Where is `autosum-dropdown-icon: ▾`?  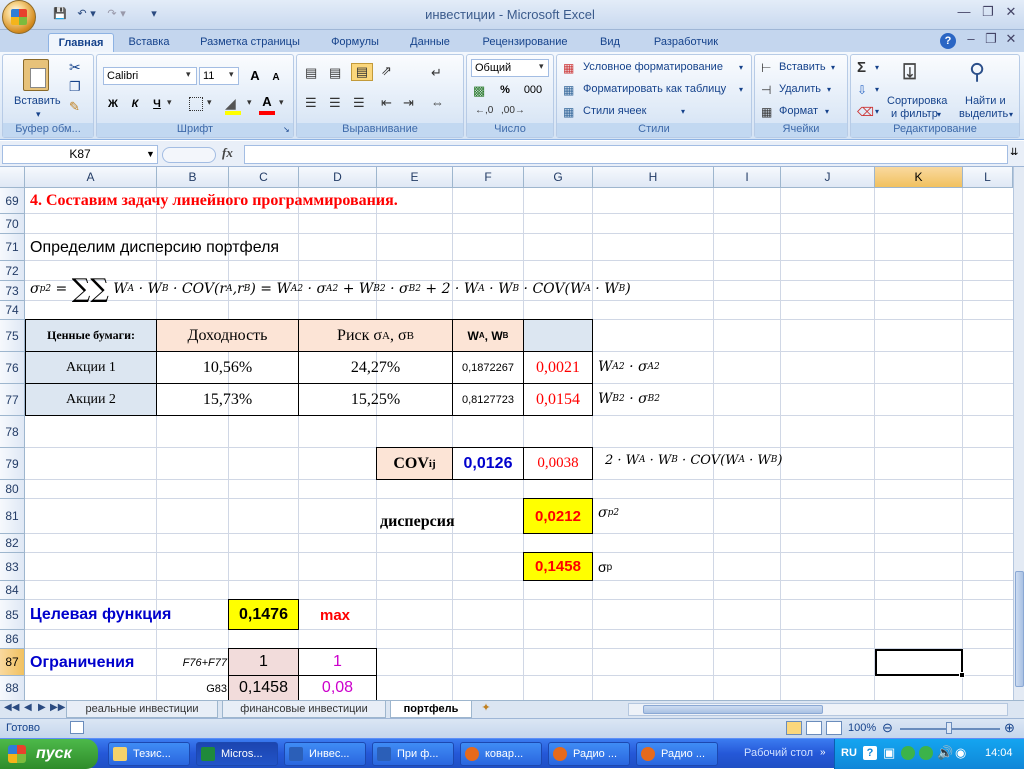 autosum-dropdown-icon: ▾ is located at coordinates (877, 67).